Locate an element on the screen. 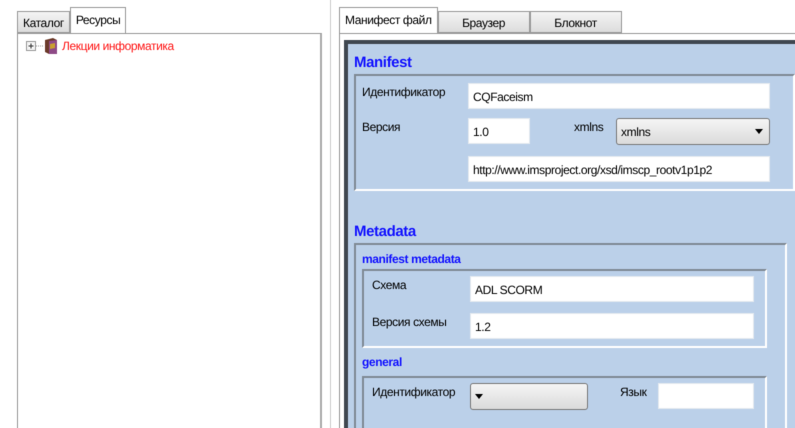 This screenshot has width=795, height=428. input-field: CQFaceism is located at coordinates (619, 96).